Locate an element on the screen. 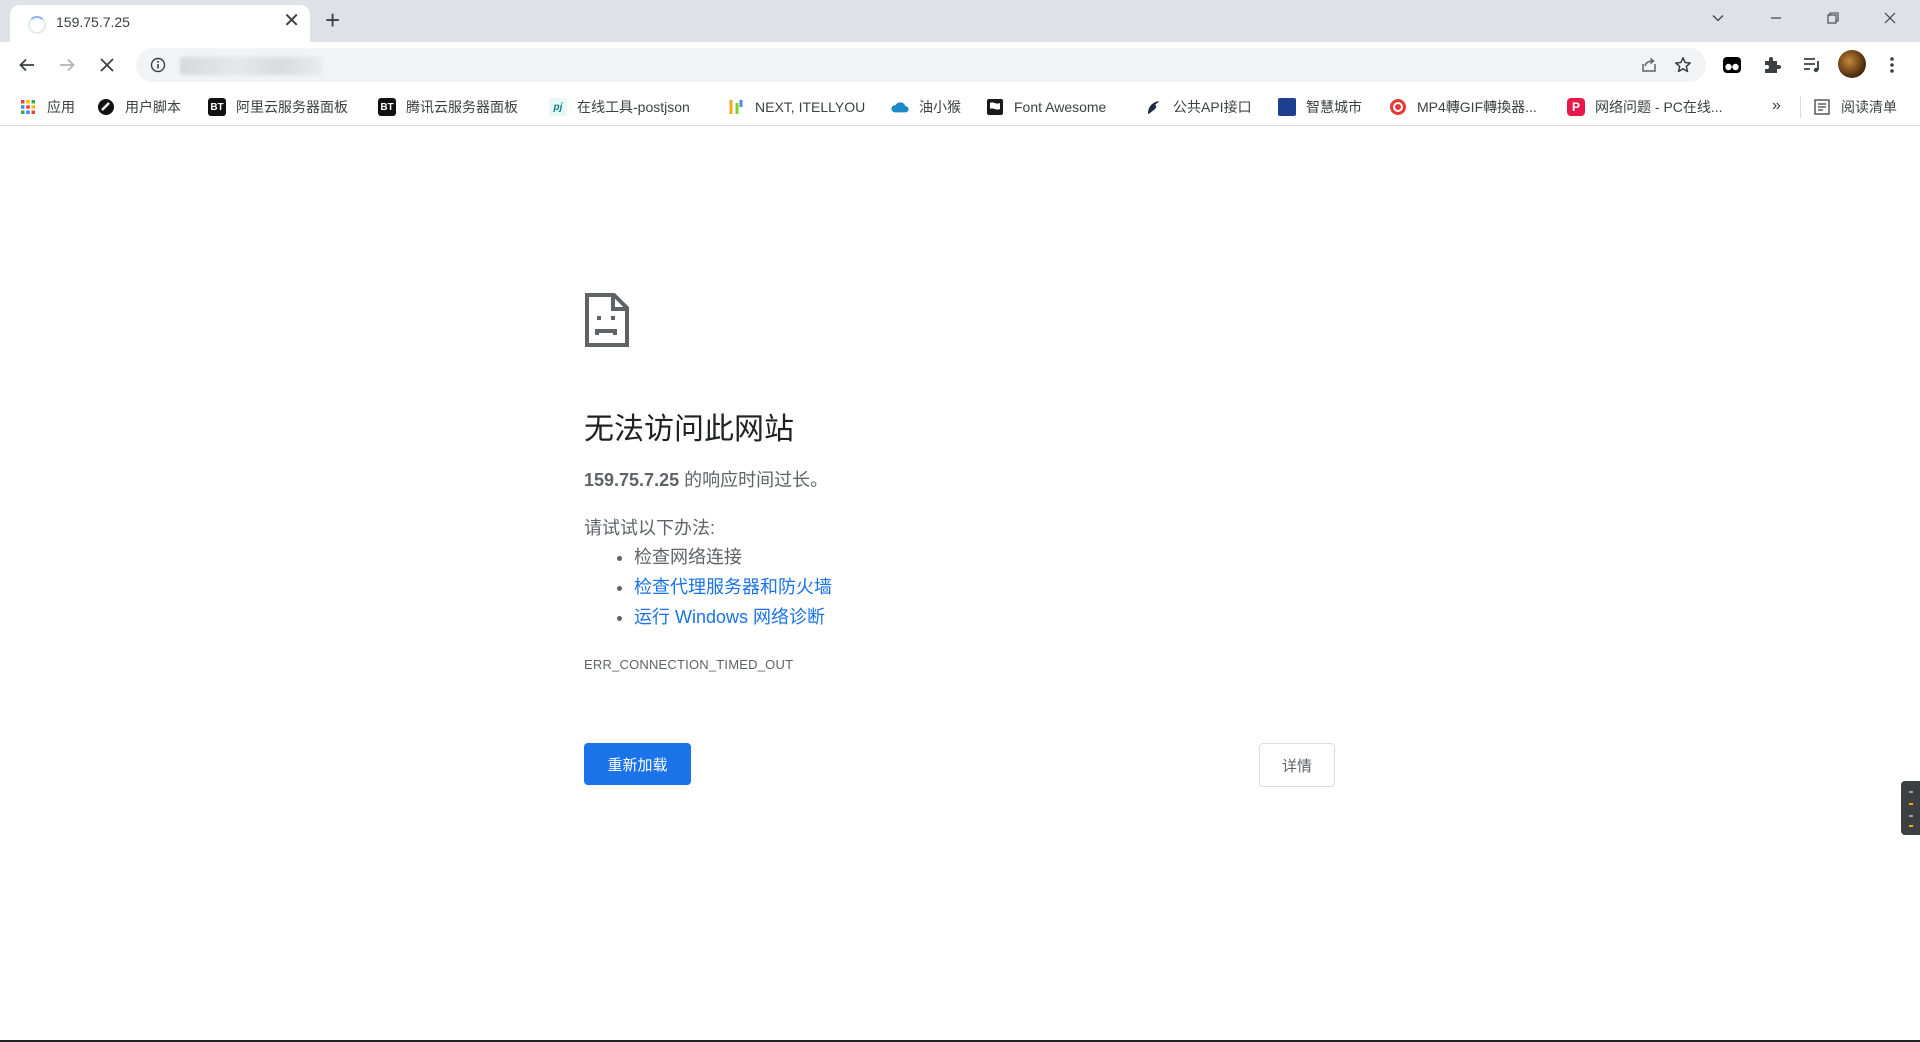  error-code: ERR_CONNECTION_TIMED_OUT is located at coordinates (689, 664).